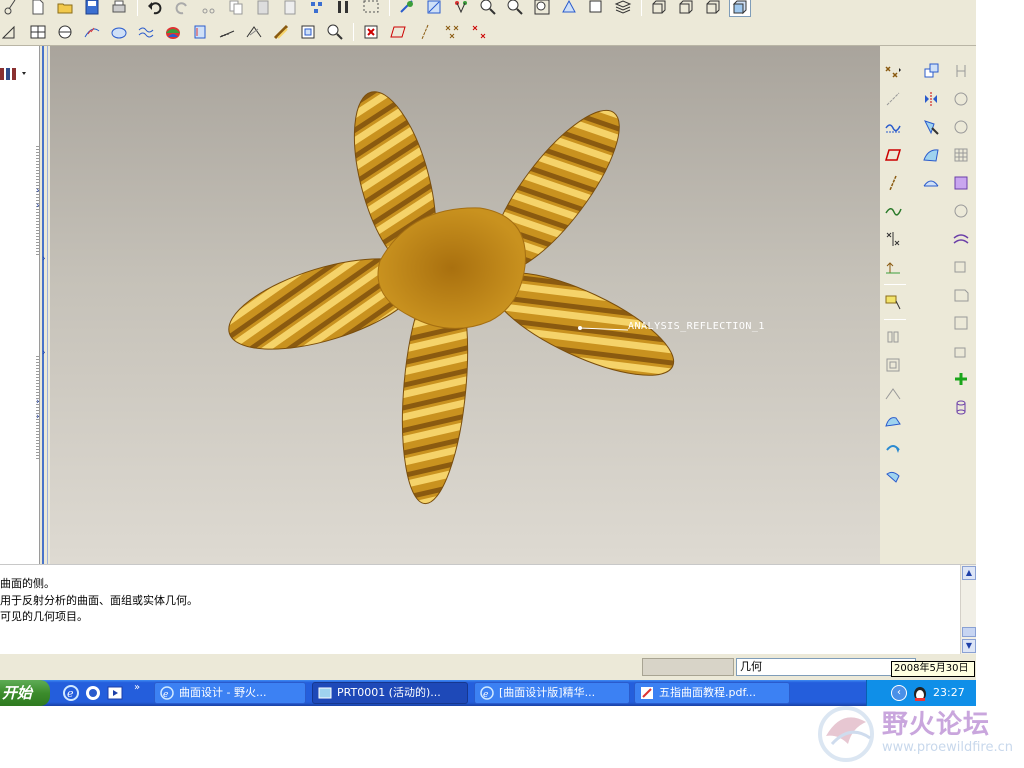  Describe the element at coordinates (961, 323) in the screenshot. I see `round-icon` at that location.